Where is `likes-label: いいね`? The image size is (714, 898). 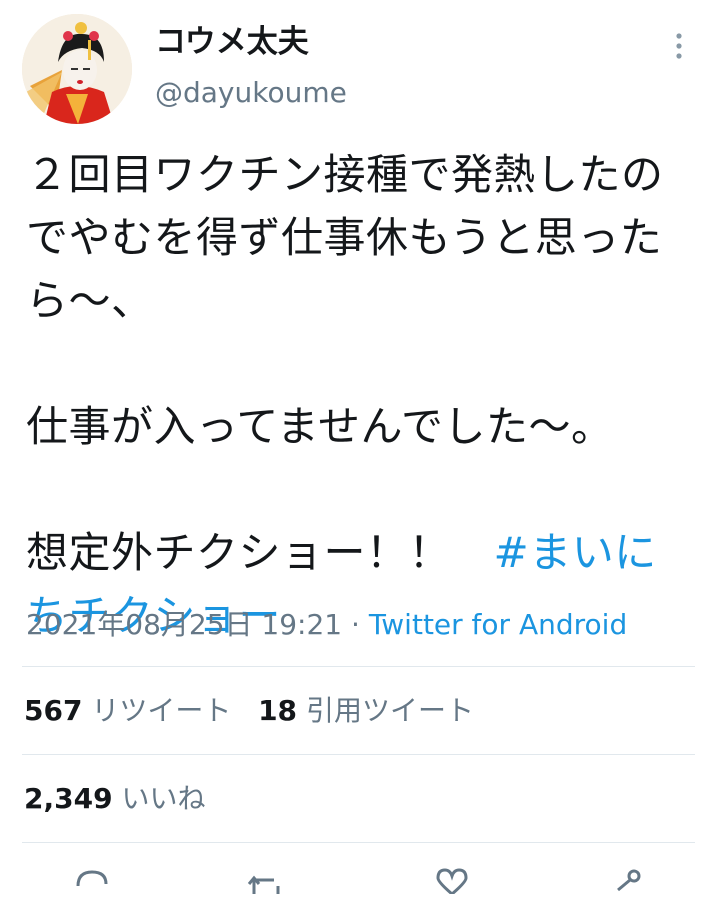
likes-label: いいね is located at coordinates (163, 798).